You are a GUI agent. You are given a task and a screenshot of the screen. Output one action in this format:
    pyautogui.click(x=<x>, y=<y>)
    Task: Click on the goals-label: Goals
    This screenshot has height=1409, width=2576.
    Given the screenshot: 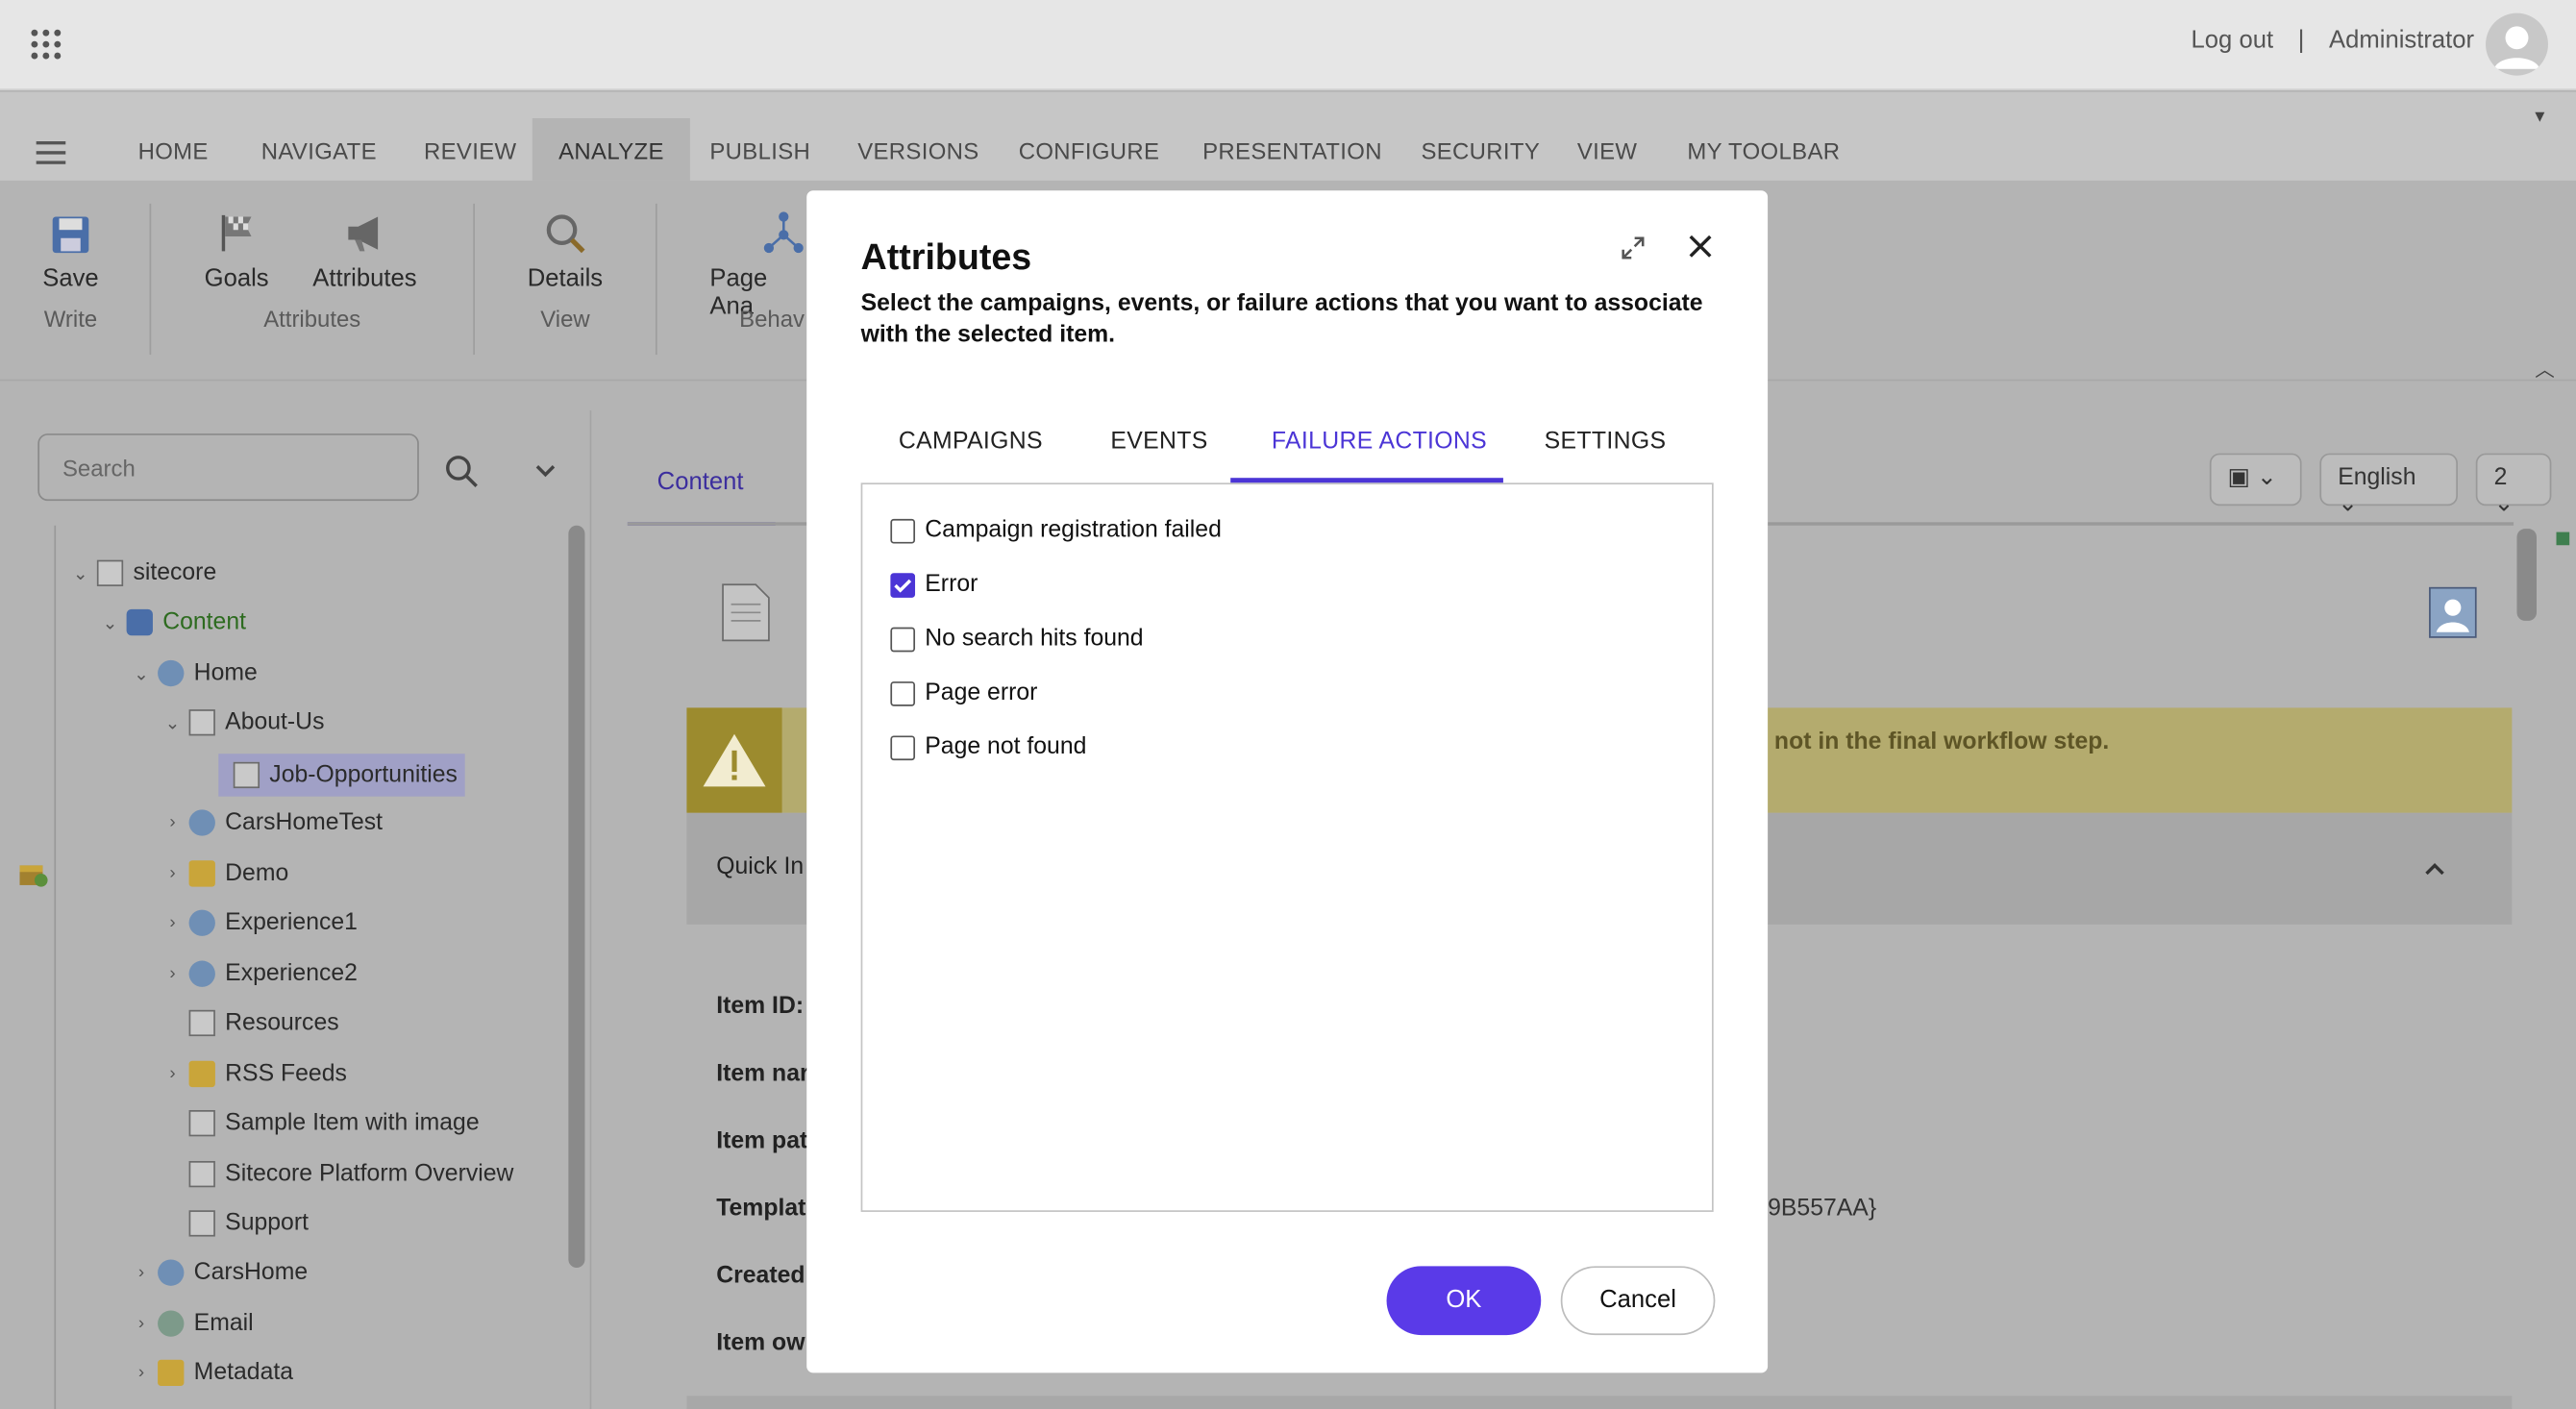 What is the action you would take?
    pyautogui.click(x=236, y=278)
    